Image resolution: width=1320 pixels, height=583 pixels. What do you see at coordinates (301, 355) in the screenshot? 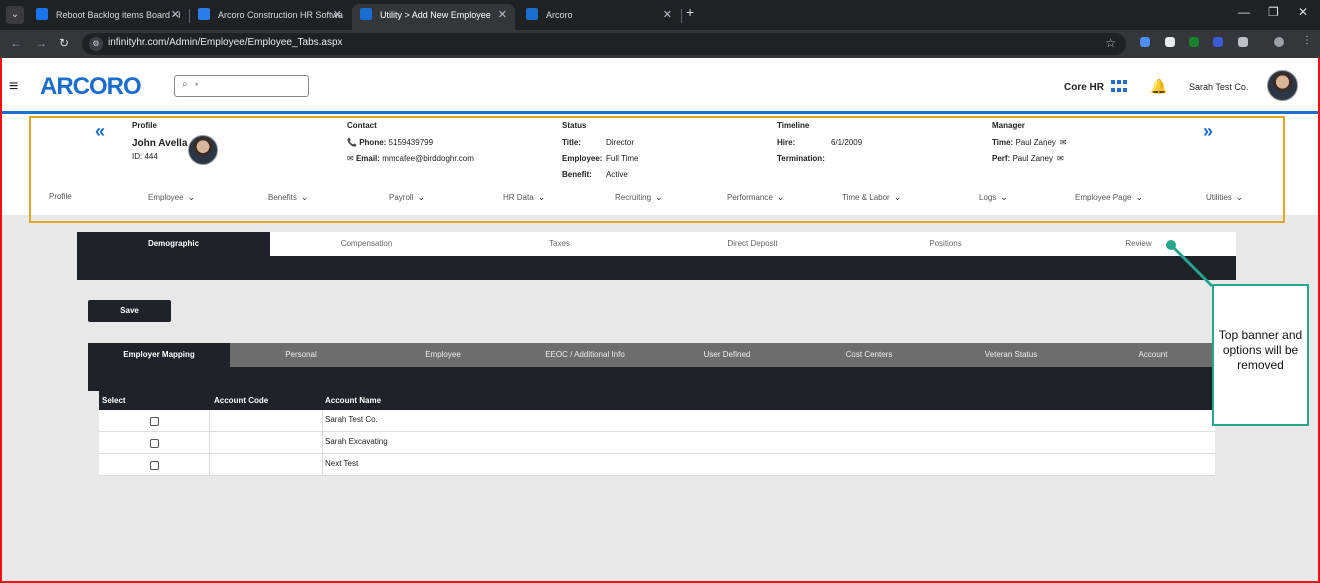
I see `tab-personal: Personal` at bounding box center [301, 355].